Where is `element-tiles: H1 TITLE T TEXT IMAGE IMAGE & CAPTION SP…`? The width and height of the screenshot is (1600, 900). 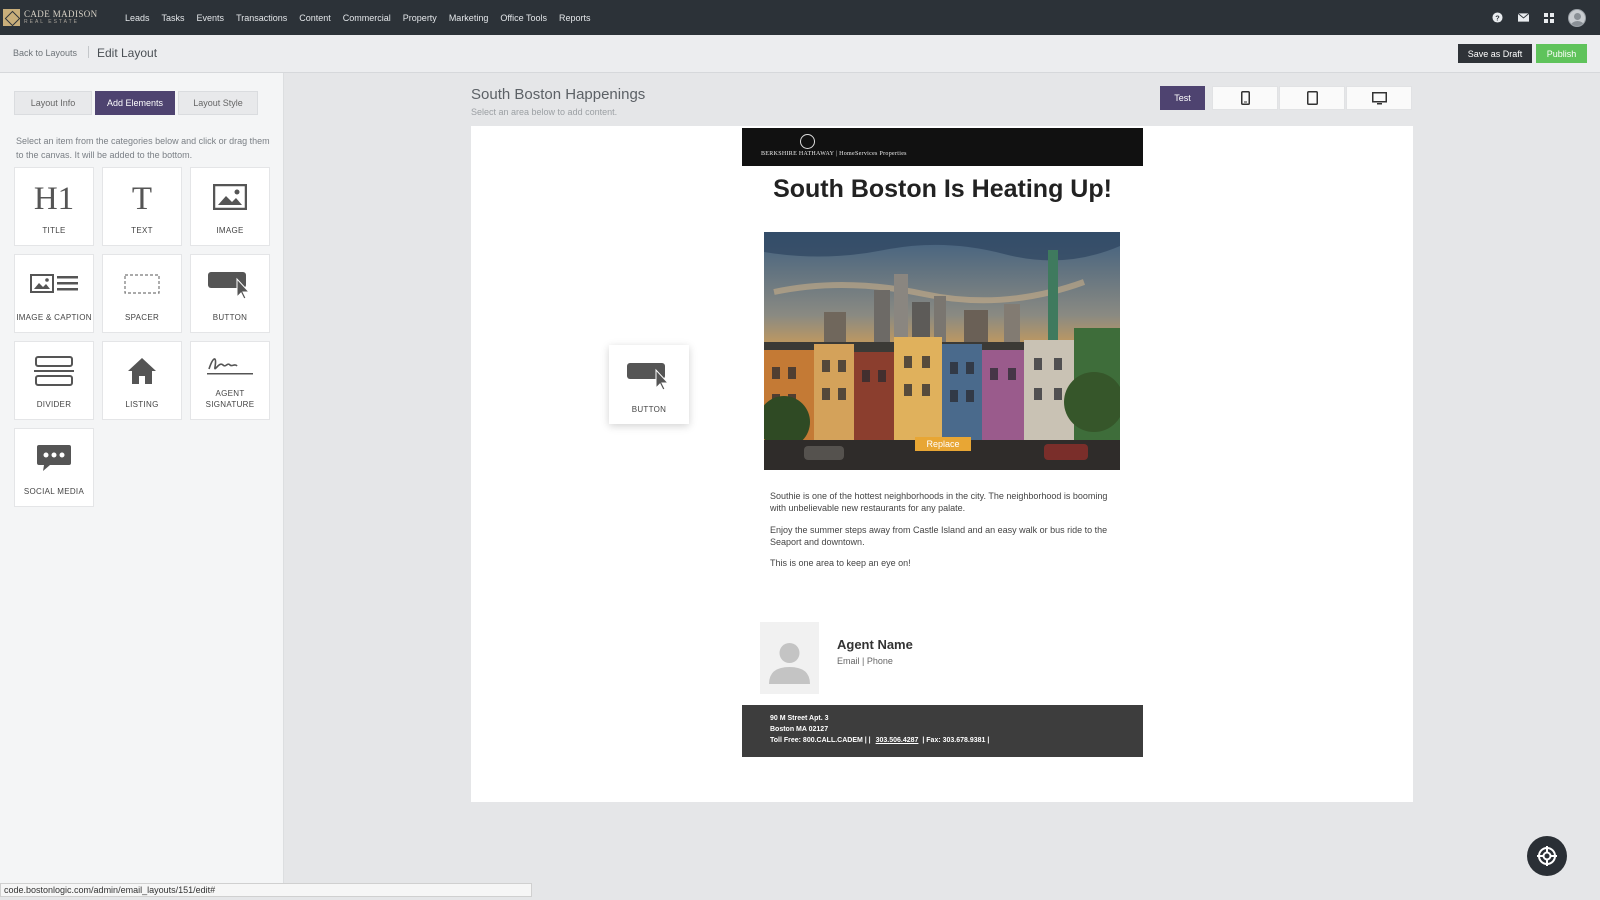
element-tiles: H1 TITLE T TEXT IMAGE IMAGE & CAPTION SP… is located at coordinates (142, 337).